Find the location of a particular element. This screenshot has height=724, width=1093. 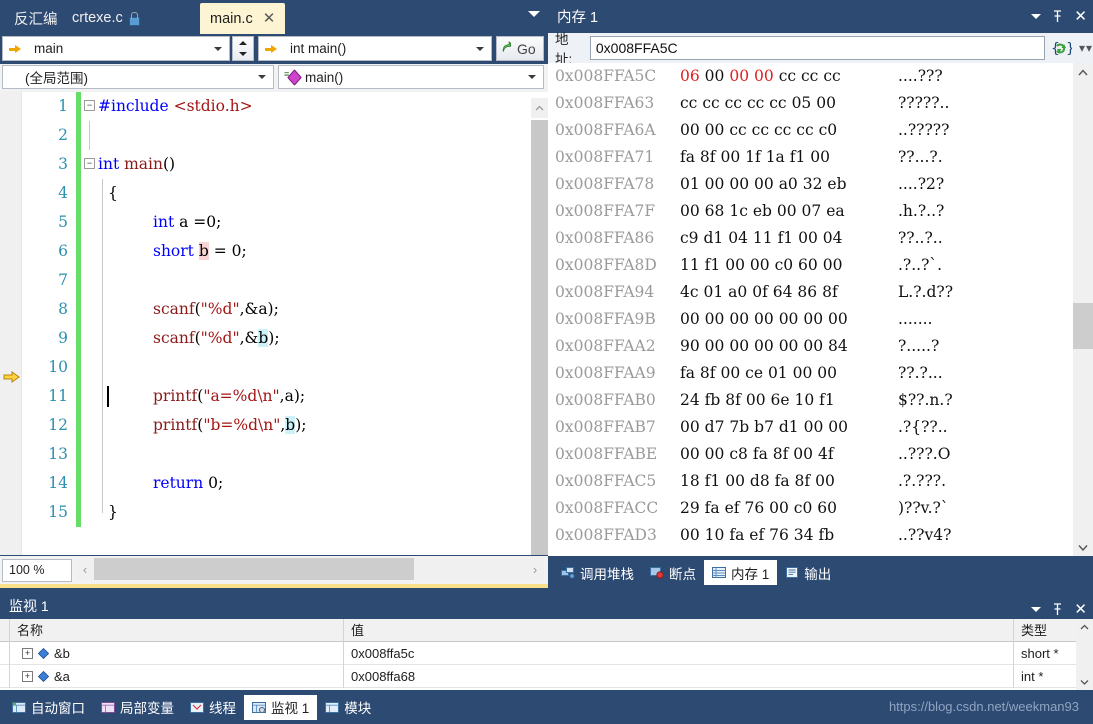

memory-byte: 84 is located at coordinates (838, 346).